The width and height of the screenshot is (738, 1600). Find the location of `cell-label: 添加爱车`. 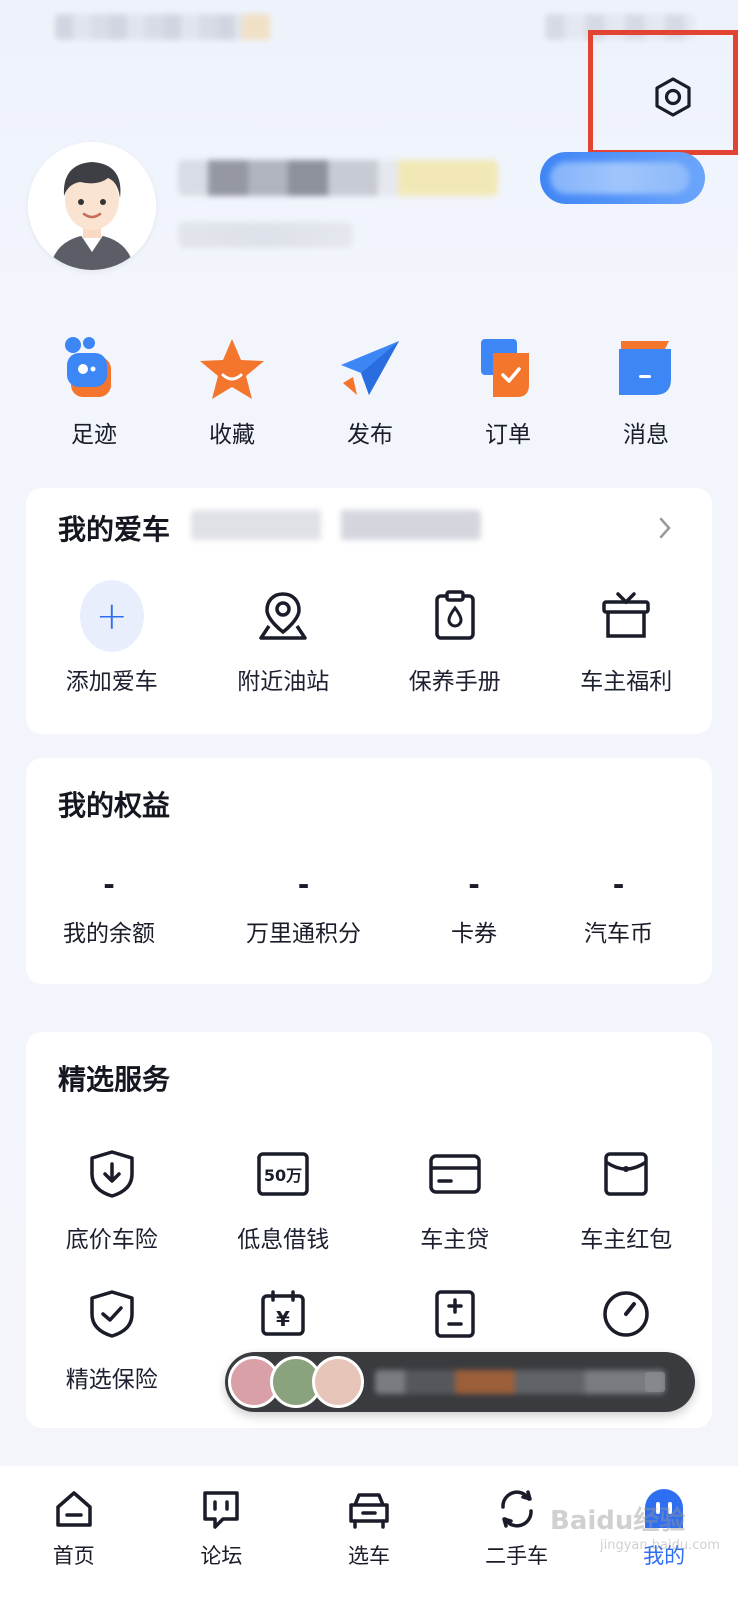

cell-label: 添加爱车 is located at coordinates (111, 682).